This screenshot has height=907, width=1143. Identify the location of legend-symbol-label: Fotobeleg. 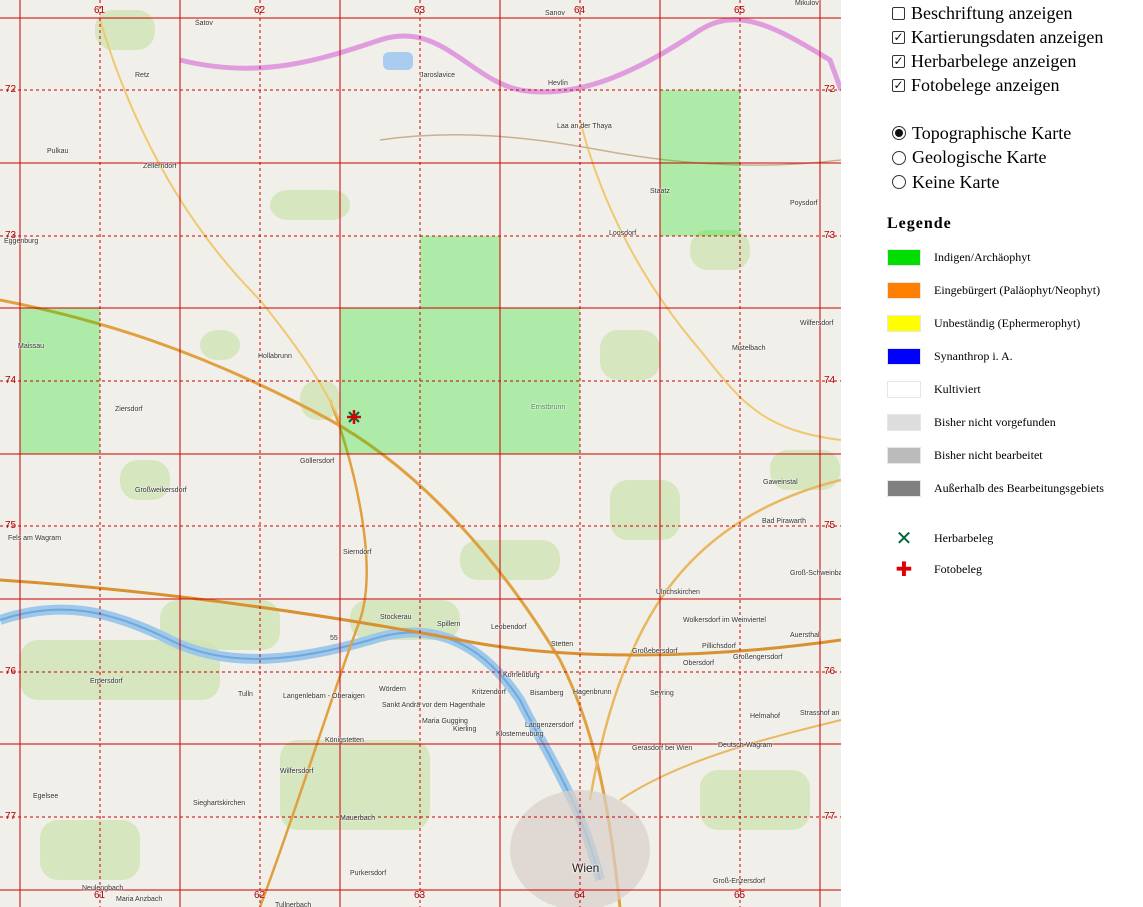
(958, 568).